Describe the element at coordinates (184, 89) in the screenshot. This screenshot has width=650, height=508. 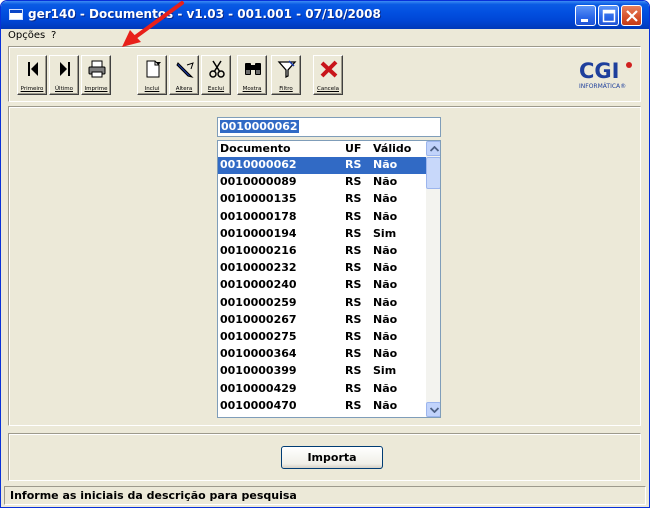
I see `edit-label: Altera` at that location.